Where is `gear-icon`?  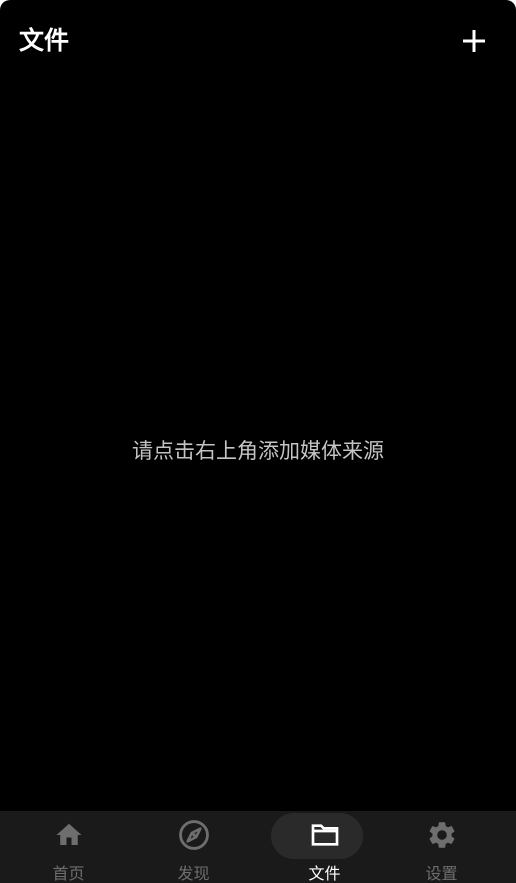
gear-icon is located at coordinates (441, 835).